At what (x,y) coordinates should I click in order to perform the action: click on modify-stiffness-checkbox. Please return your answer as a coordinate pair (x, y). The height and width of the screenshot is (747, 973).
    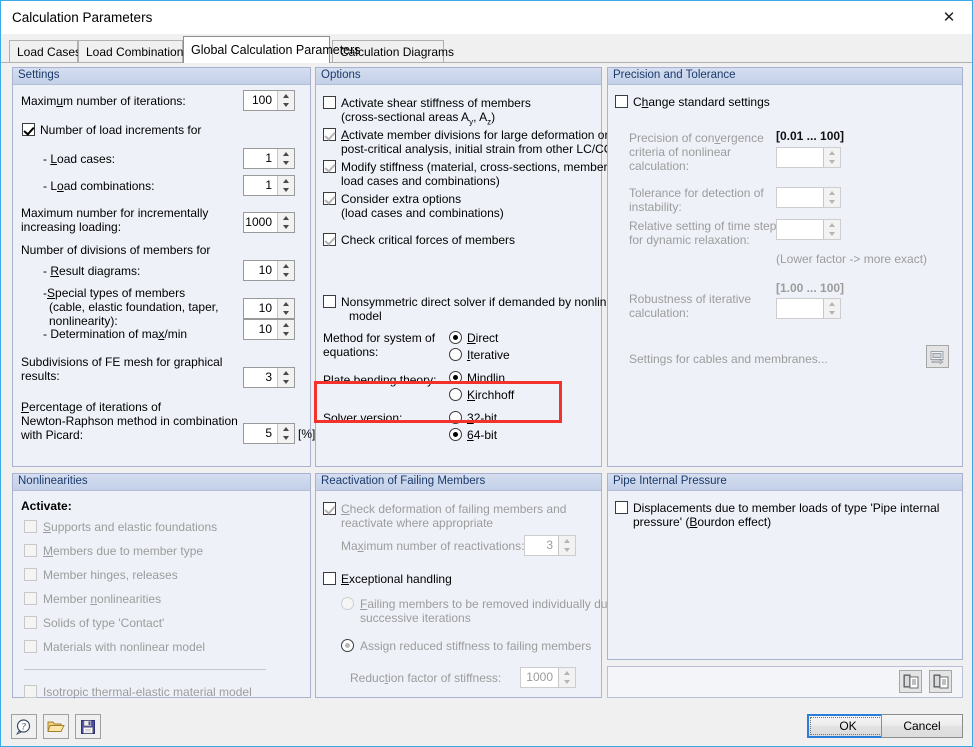
    Looking at the image, I should click on (329, 166).